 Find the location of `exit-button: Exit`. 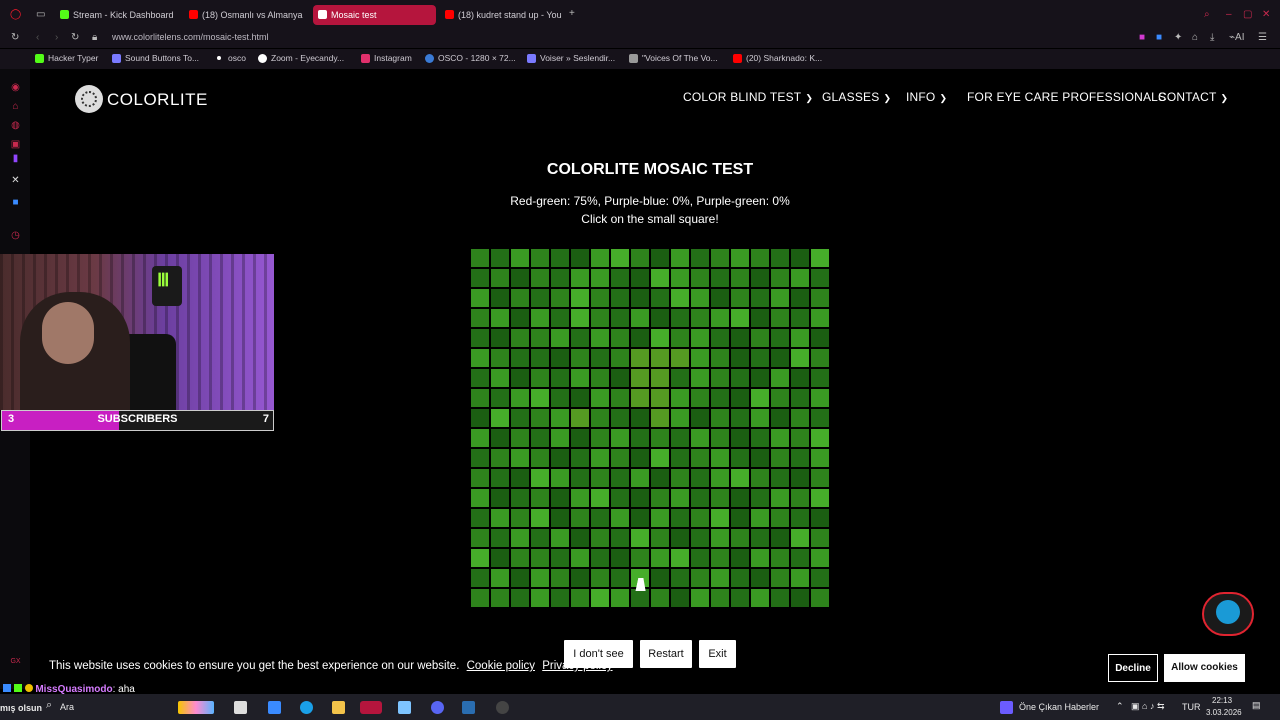

exit-button: Exit is located at coordinates (717, 654).